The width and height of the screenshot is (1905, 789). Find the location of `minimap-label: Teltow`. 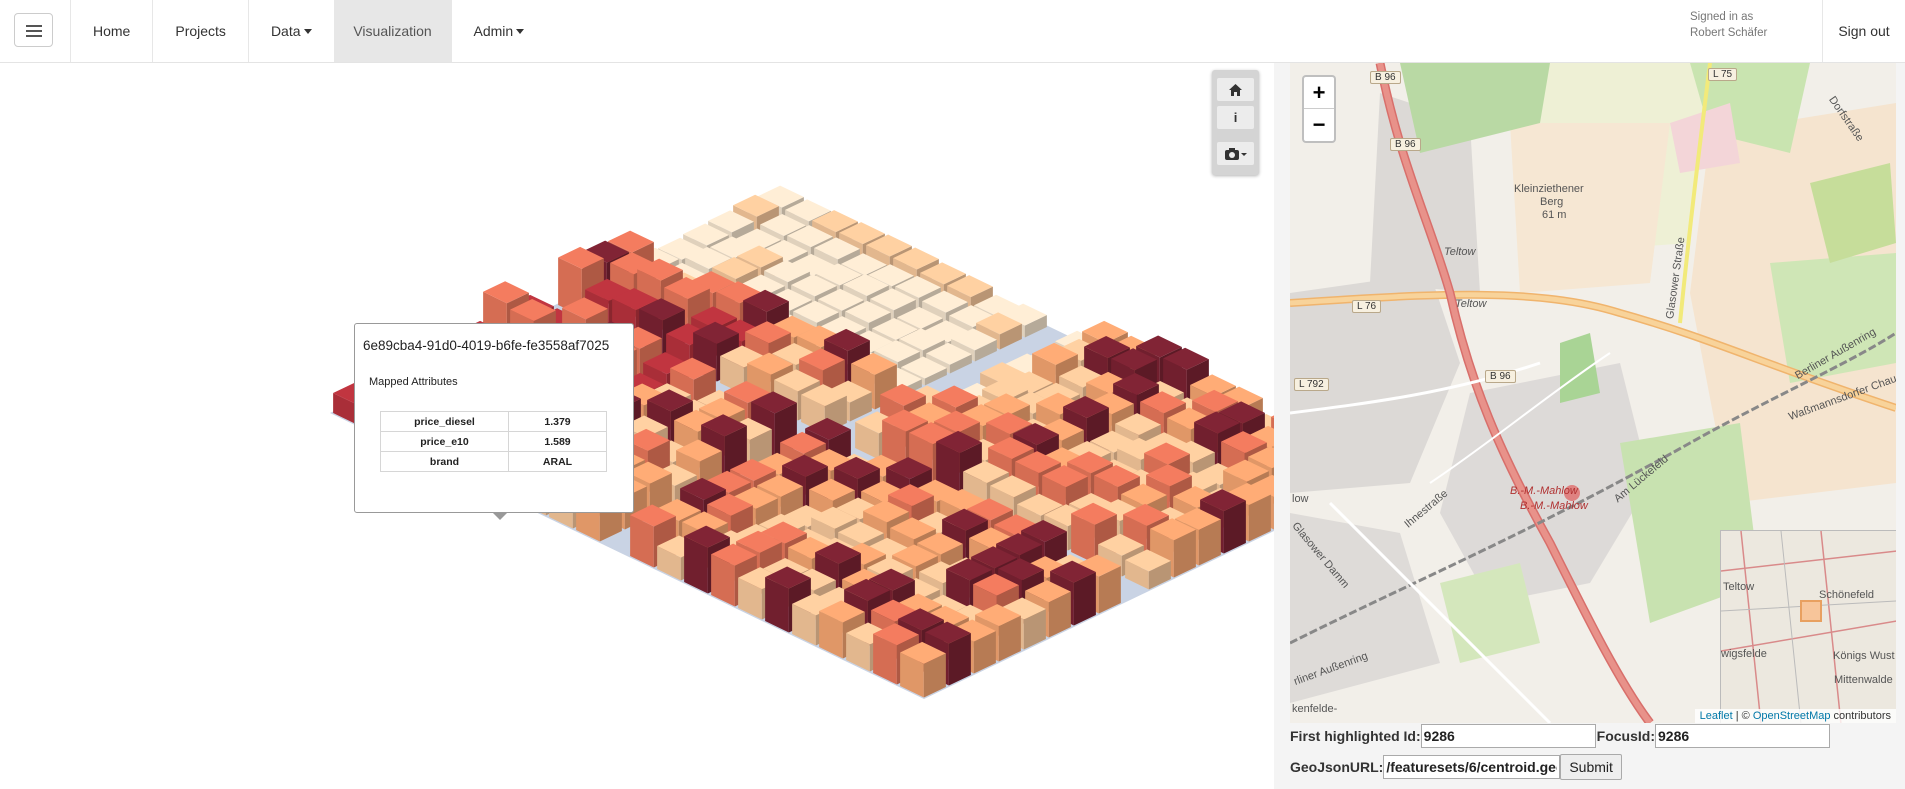

minimap-label: Teltow is located at coordinates (1739, 587).